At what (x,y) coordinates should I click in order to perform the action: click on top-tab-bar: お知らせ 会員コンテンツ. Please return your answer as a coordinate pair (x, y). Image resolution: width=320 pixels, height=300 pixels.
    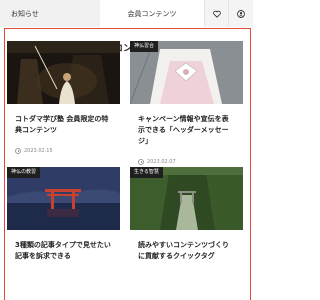
    Looking at the image, I should click on (126, 13).